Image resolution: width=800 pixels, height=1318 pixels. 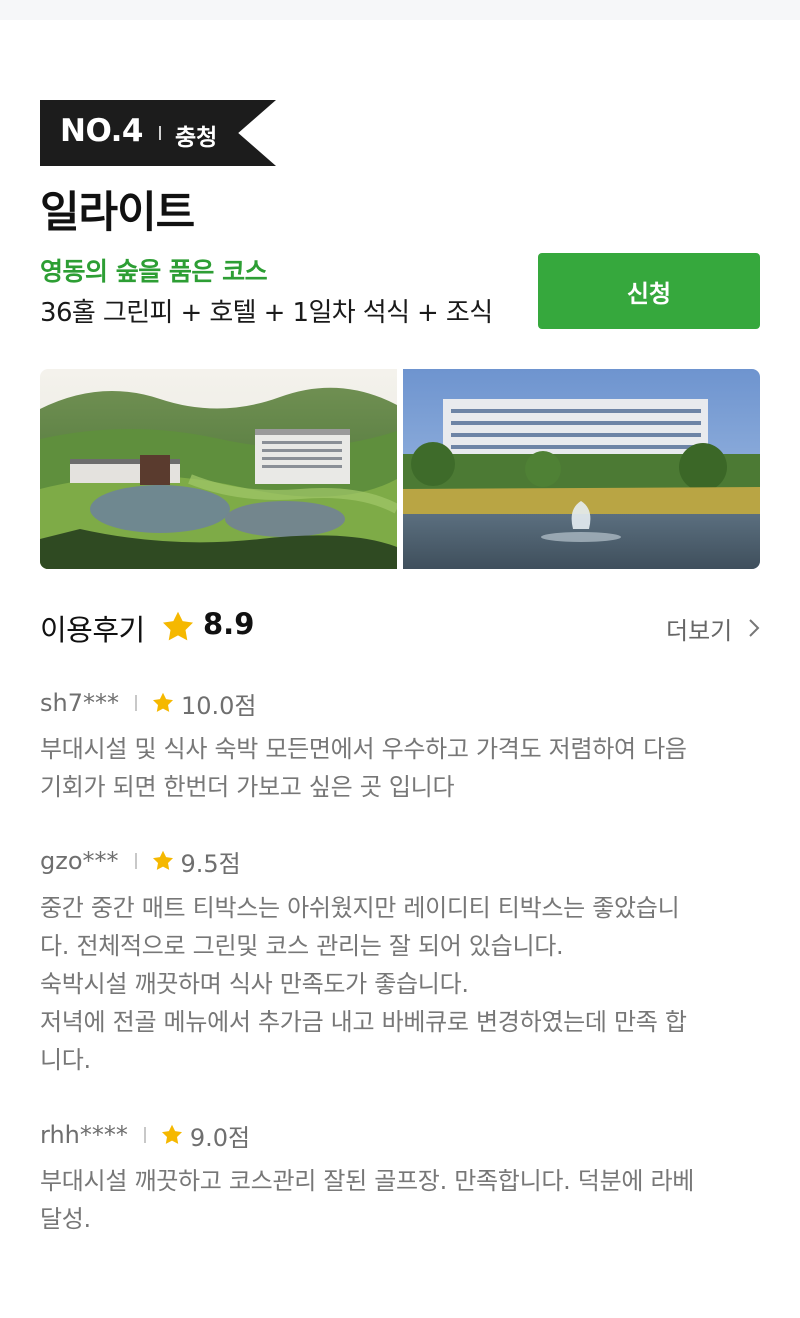 What do you see at coordinates (210, 863) in the screenshot?
I see `review-rating: 9.5점` at bounding box center [210, 863].